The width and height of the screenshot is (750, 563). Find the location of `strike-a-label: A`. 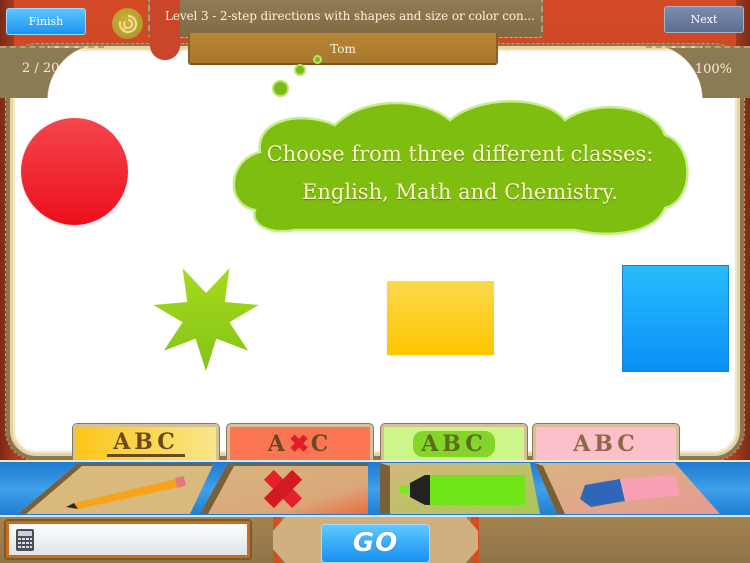

strike-a-label: A is located at coordinates (278, 443).